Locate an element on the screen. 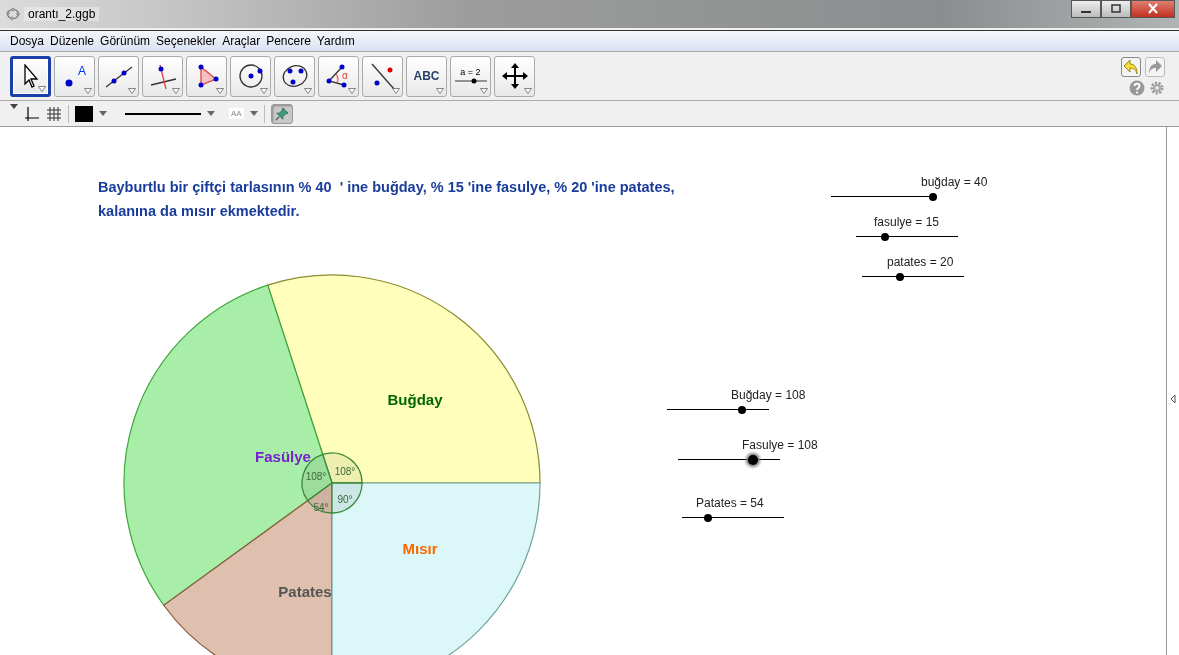  slice-label: Fasülye is located at coordinates (283, 456).